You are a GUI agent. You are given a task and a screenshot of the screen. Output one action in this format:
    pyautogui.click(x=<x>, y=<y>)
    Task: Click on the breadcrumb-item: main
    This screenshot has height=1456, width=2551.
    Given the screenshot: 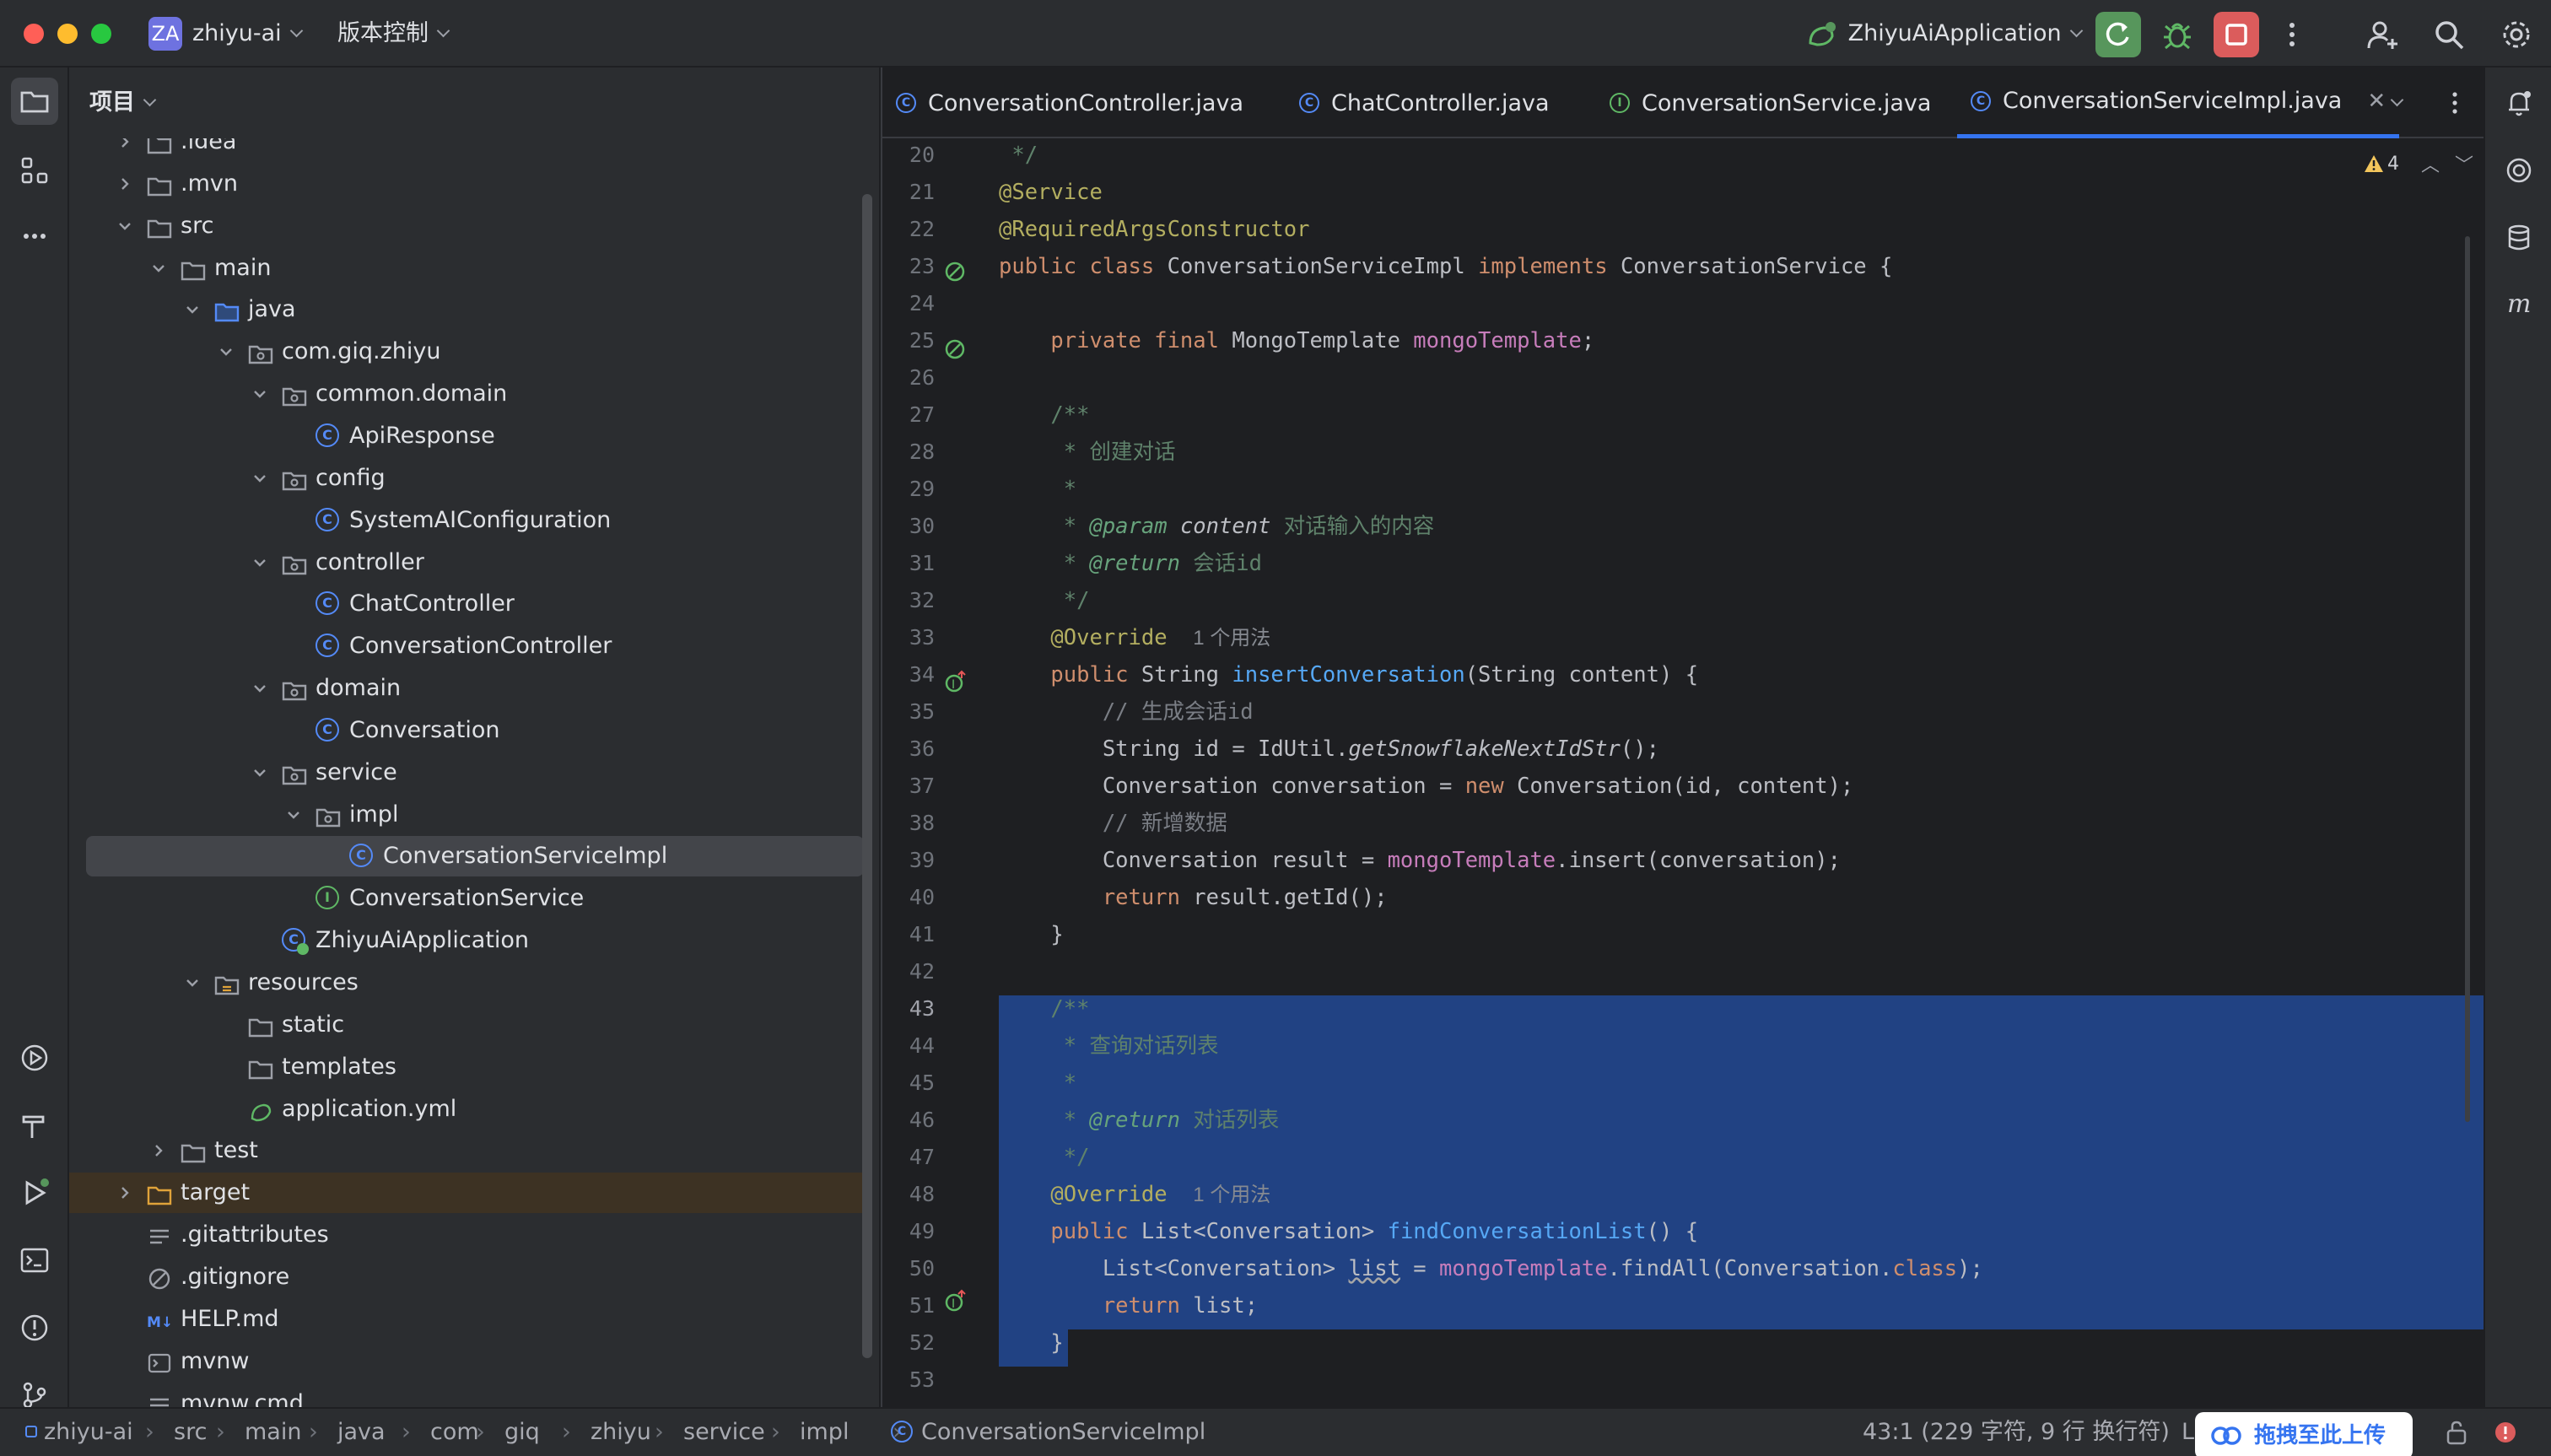 What is the action you would take?
    pyautogui.click(x=273, y=1432)
    